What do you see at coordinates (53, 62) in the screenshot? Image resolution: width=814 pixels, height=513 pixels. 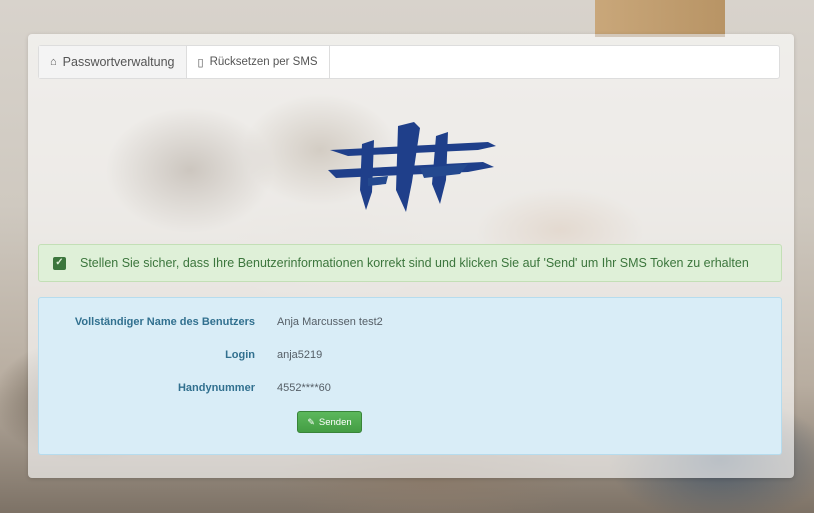 I see `home-icon: ⌂` at bounding box center [53, 62].